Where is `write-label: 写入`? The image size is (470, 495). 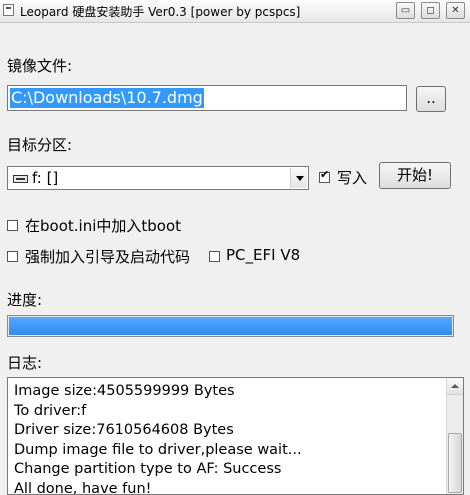
write-label: 写入 is located at coordinates (352, 178).